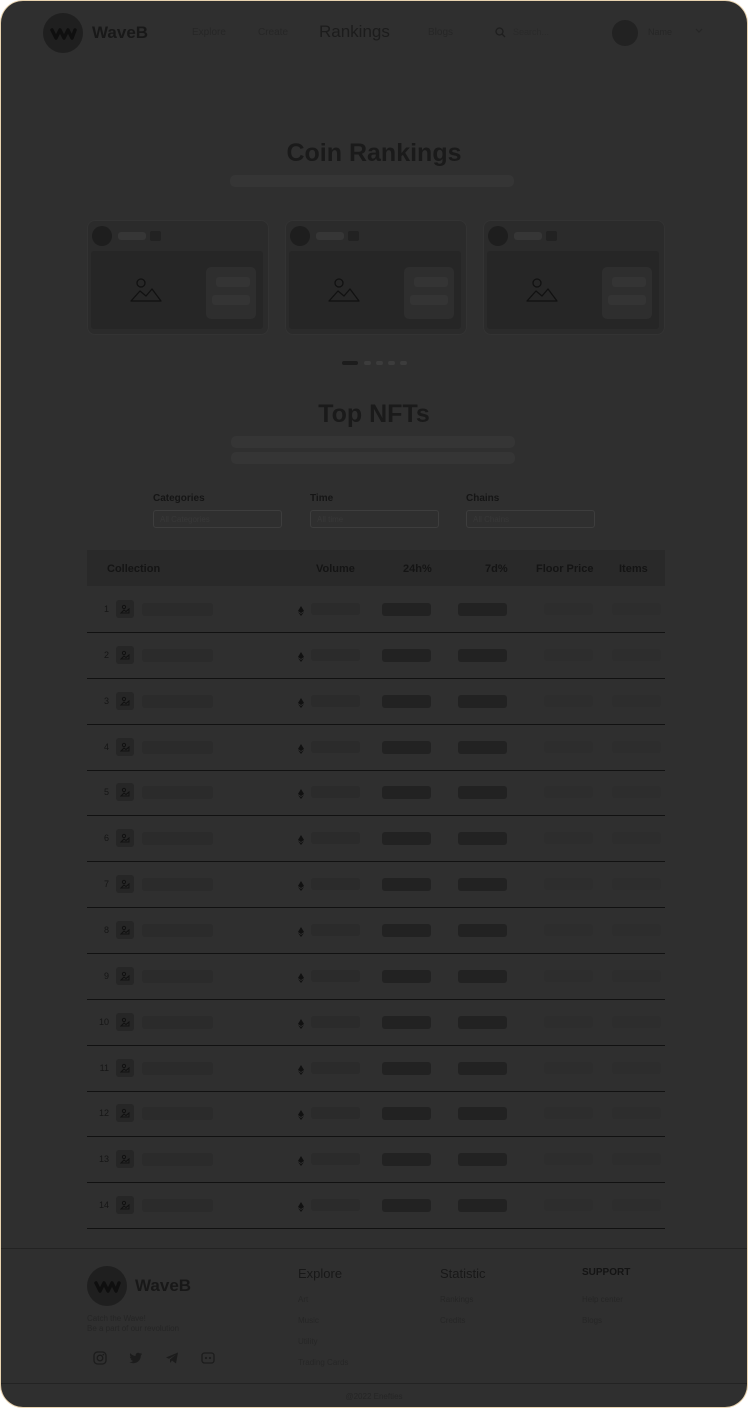  What do you see at coordinates (308, 1320) in the screenshot?
I see `footer-link-music: Music` at bounding box center [308, 1320].